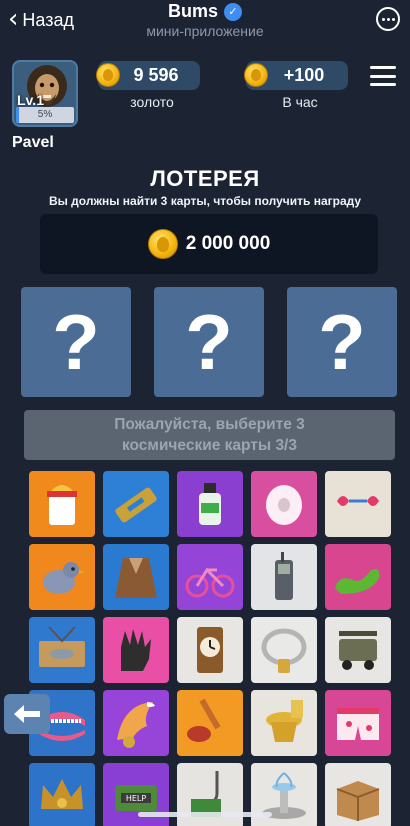 This screenshot has width=410, height=826. What do you see at coordinates (210, 582) in the screenshot?
I see `bicycle-icon` at bounding box center [210, 582].